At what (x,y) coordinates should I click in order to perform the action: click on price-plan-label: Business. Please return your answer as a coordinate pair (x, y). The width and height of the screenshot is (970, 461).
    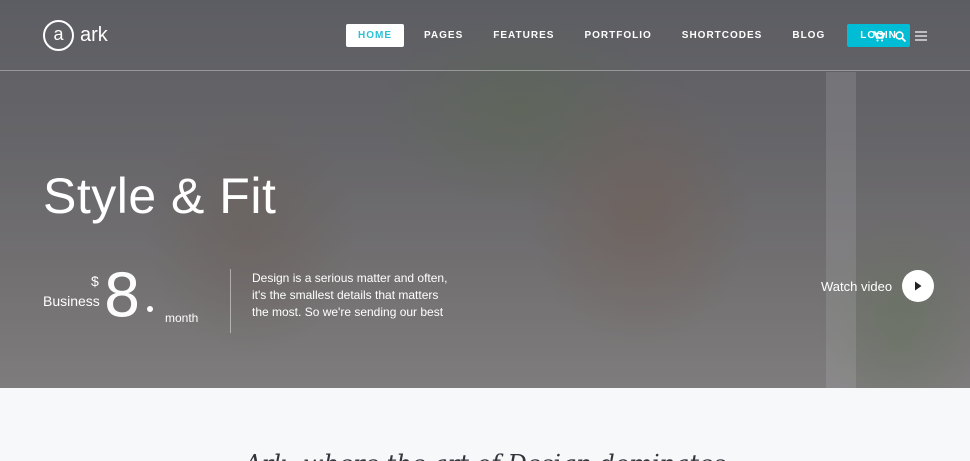
    Looking at the image, I should click on (71, 301).